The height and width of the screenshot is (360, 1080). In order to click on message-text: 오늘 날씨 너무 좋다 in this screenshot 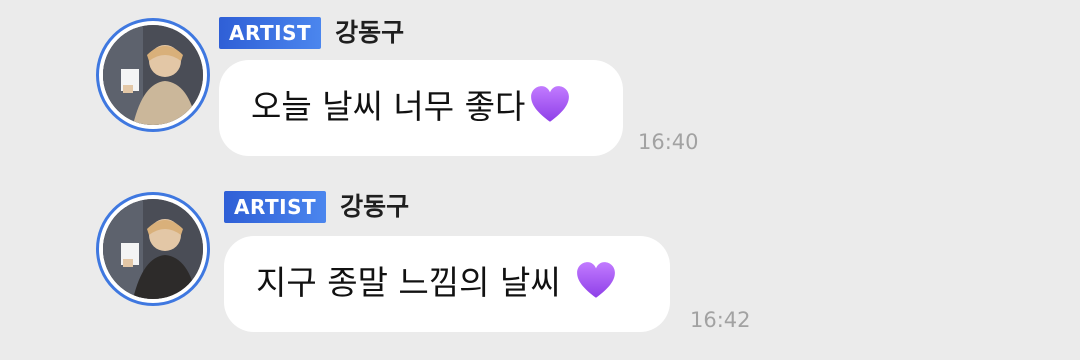, I will do `click(411, 108)`.